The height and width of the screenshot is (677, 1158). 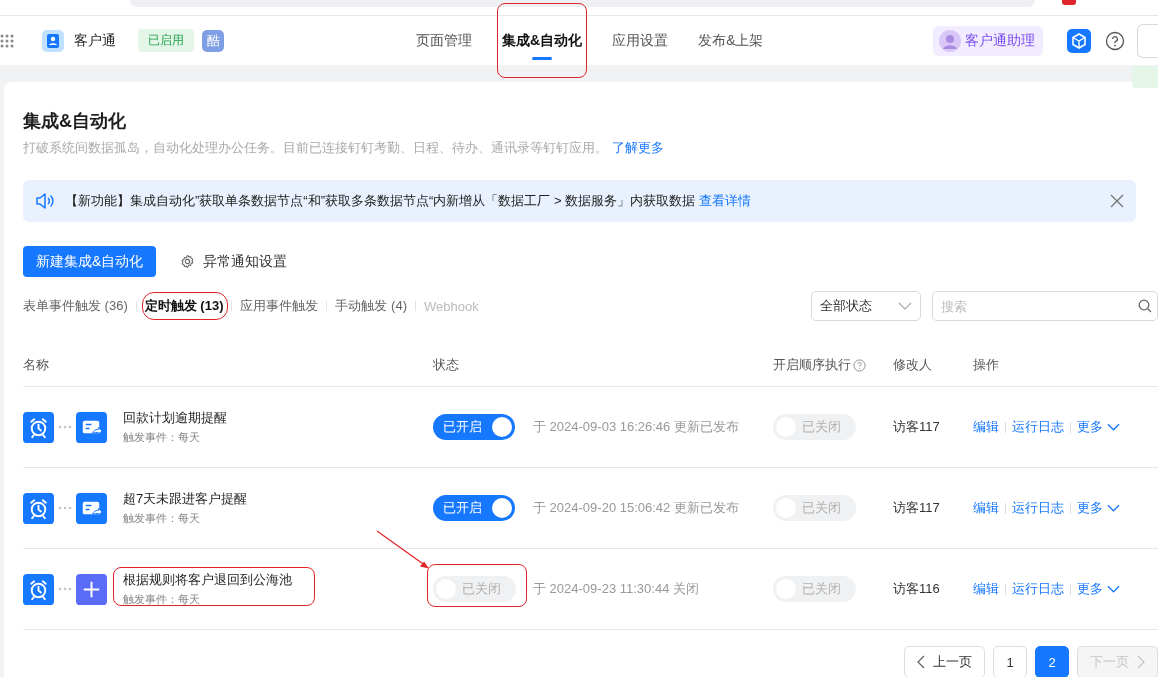 What do you see at coordinates (279, 306) in the screenshot?
I see `filter-tab: 应用事件触发` at bounding box center [279, 306].